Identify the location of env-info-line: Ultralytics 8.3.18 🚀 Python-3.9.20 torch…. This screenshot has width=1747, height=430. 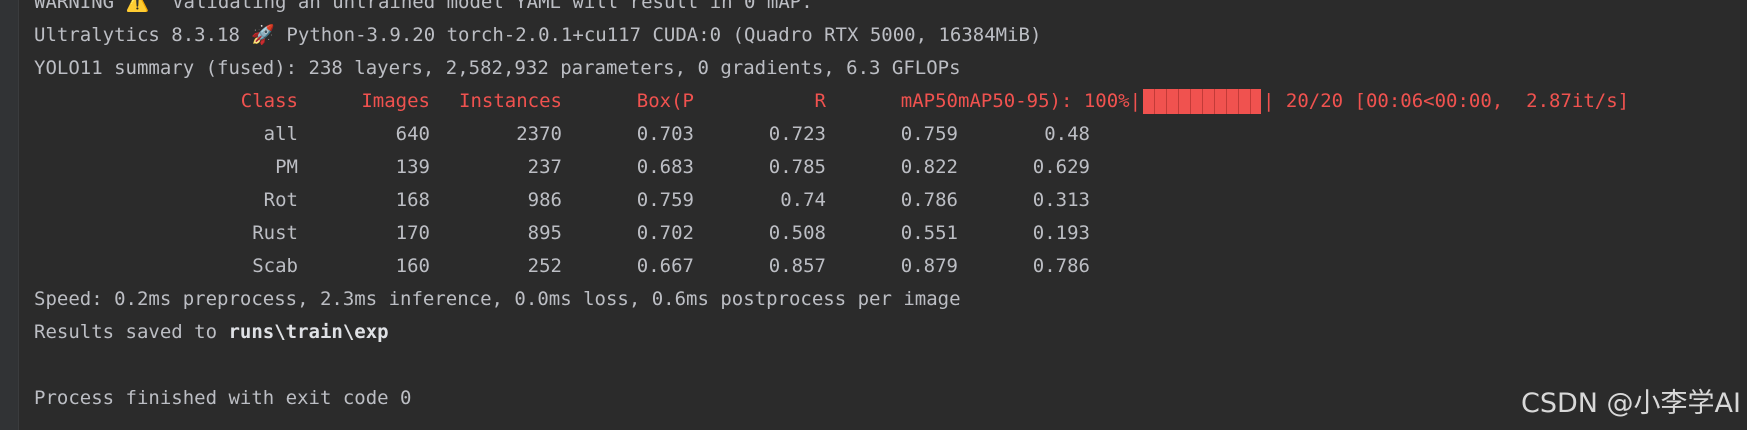
(538, 35).